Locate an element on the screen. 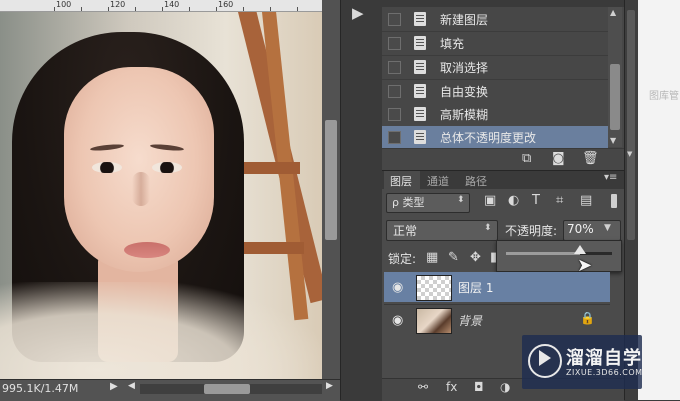 Image resolution: width=680 pixels, height=401 pixels. watermark-subtitle: ZIXUE.3D66.COM is located at coordinates (604, 372).